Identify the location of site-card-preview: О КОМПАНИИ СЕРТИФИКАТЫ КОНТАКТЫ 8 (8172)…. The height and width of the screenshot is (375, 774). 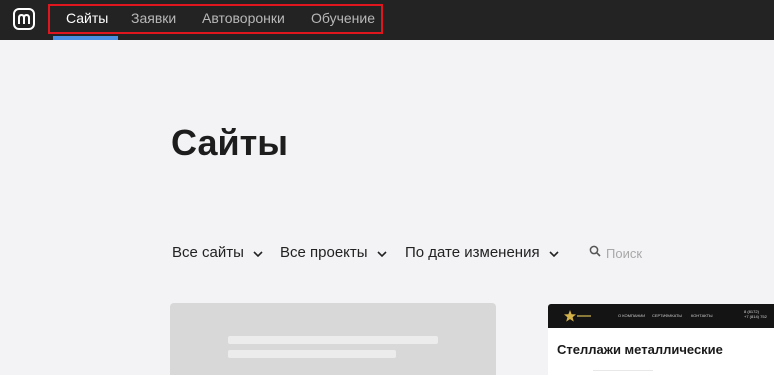
(661, 339).